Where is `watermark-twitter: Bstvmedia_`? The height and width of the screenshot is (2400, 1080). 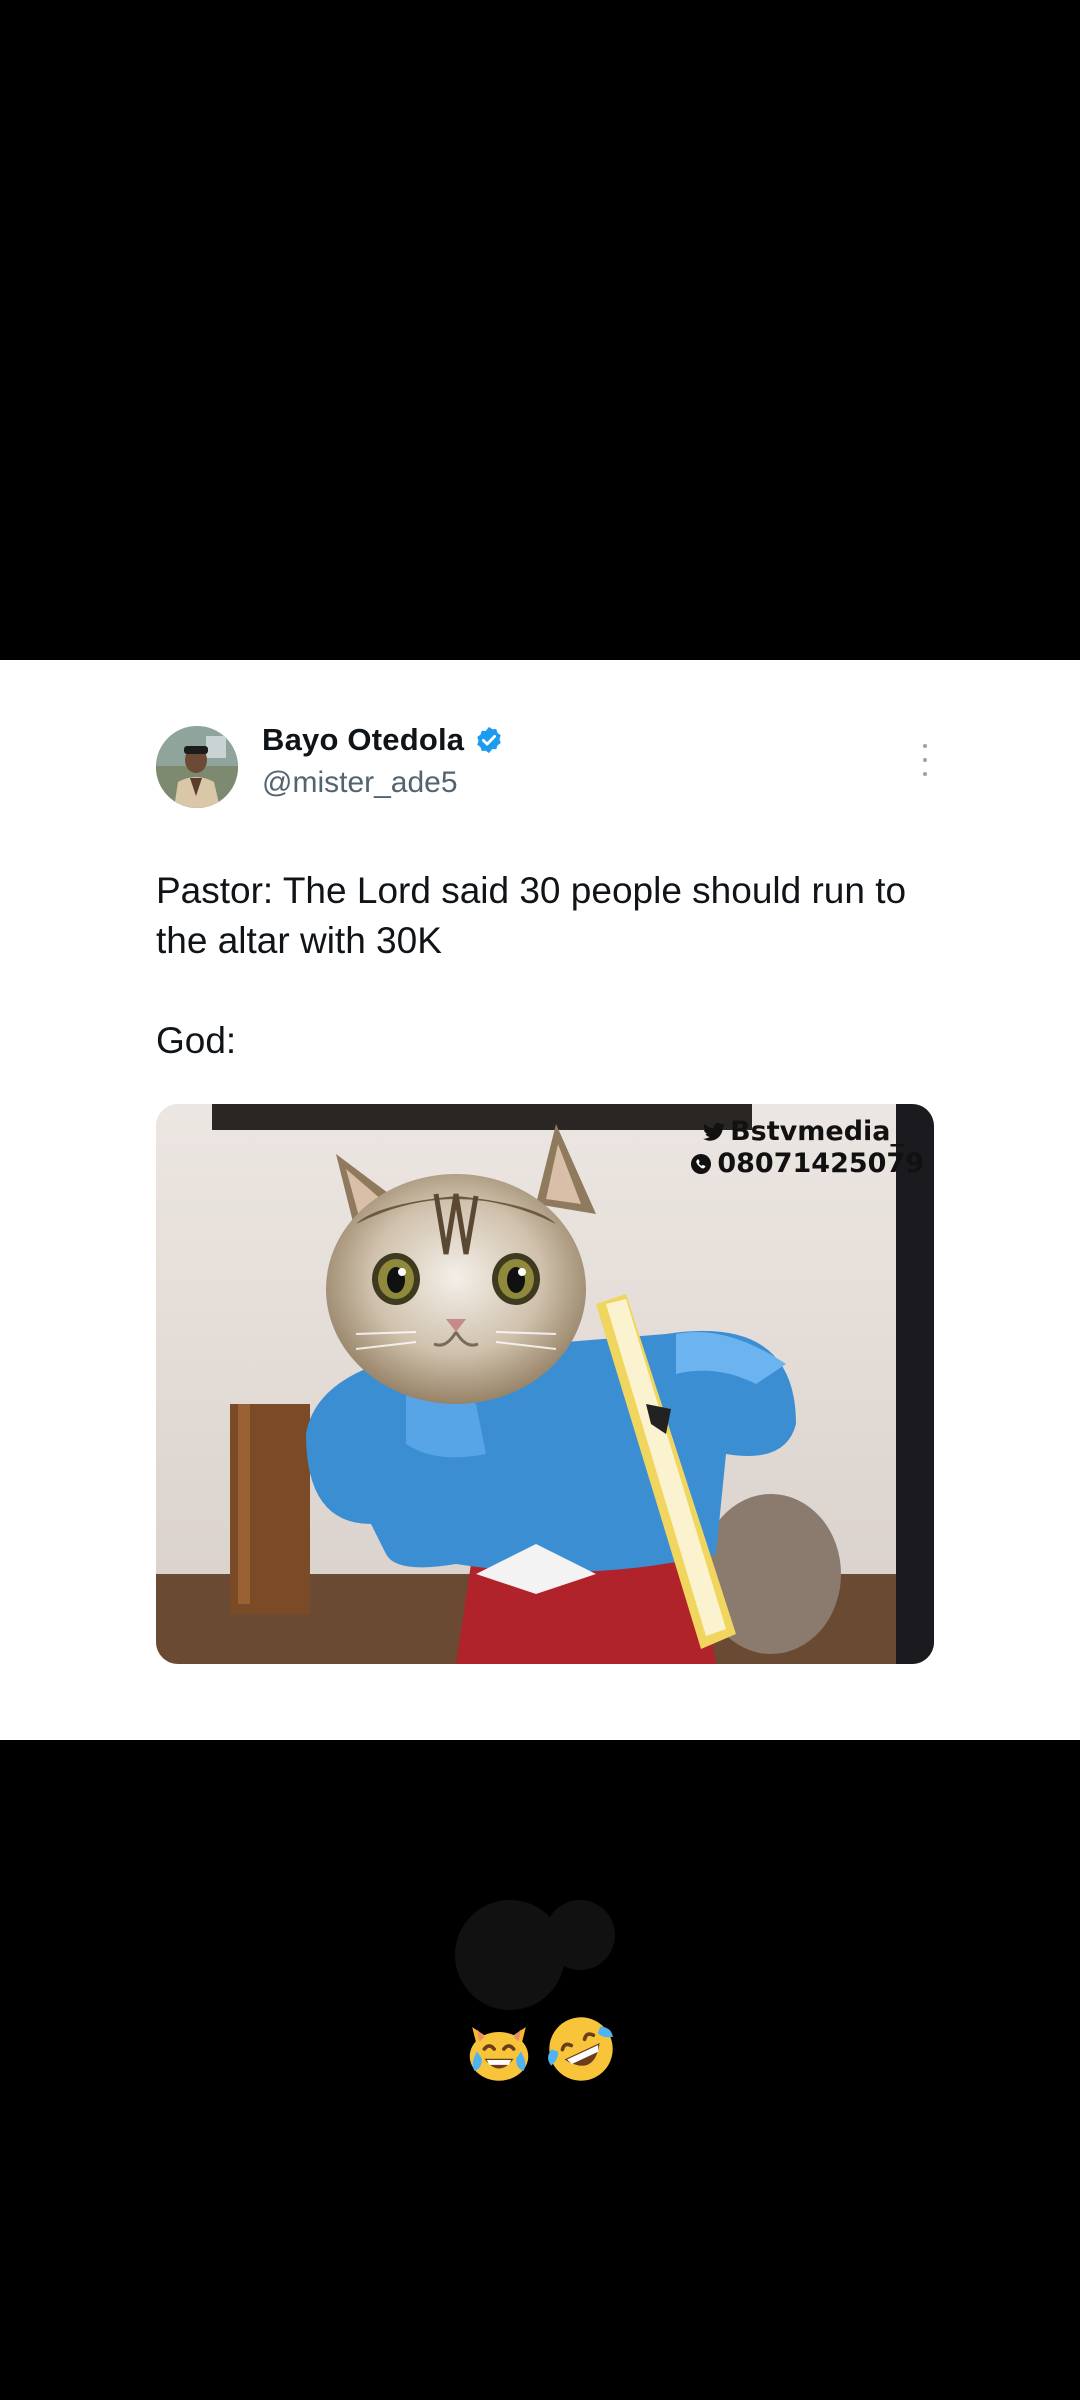 watermark-twitter: Bstvmedia_ is located at coordinates (803, 1131).